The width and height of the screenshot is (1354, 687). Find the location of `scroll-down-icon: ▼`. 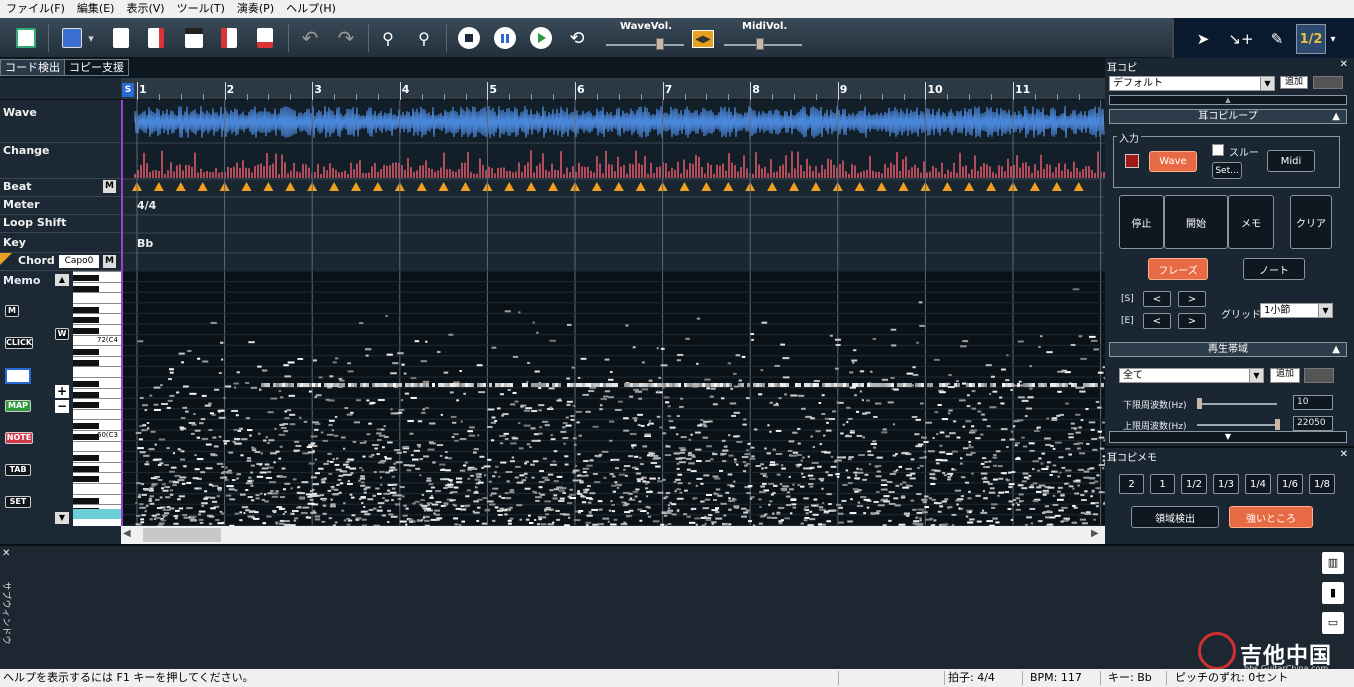

scroll-down-icon: ▼ is located at coordinates (62, 518).